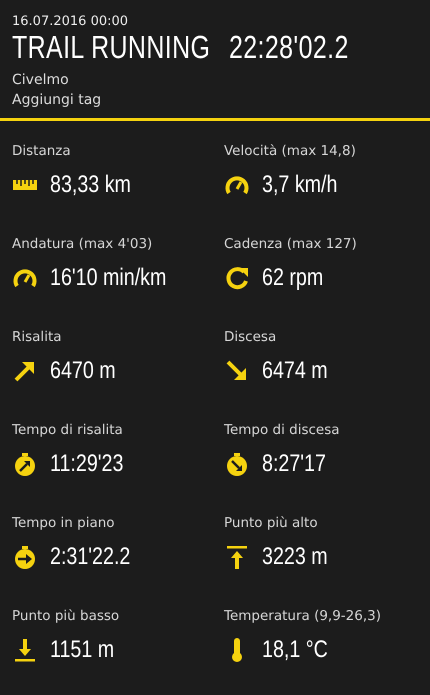  I want to click on stat-value: 3223 m, so click(295, 557).